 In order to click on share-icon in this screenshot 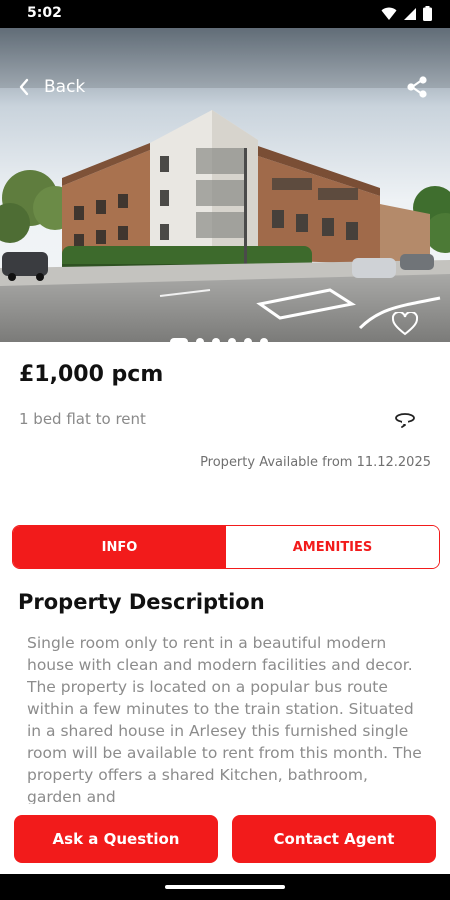, I will do `click(417, 87)`.